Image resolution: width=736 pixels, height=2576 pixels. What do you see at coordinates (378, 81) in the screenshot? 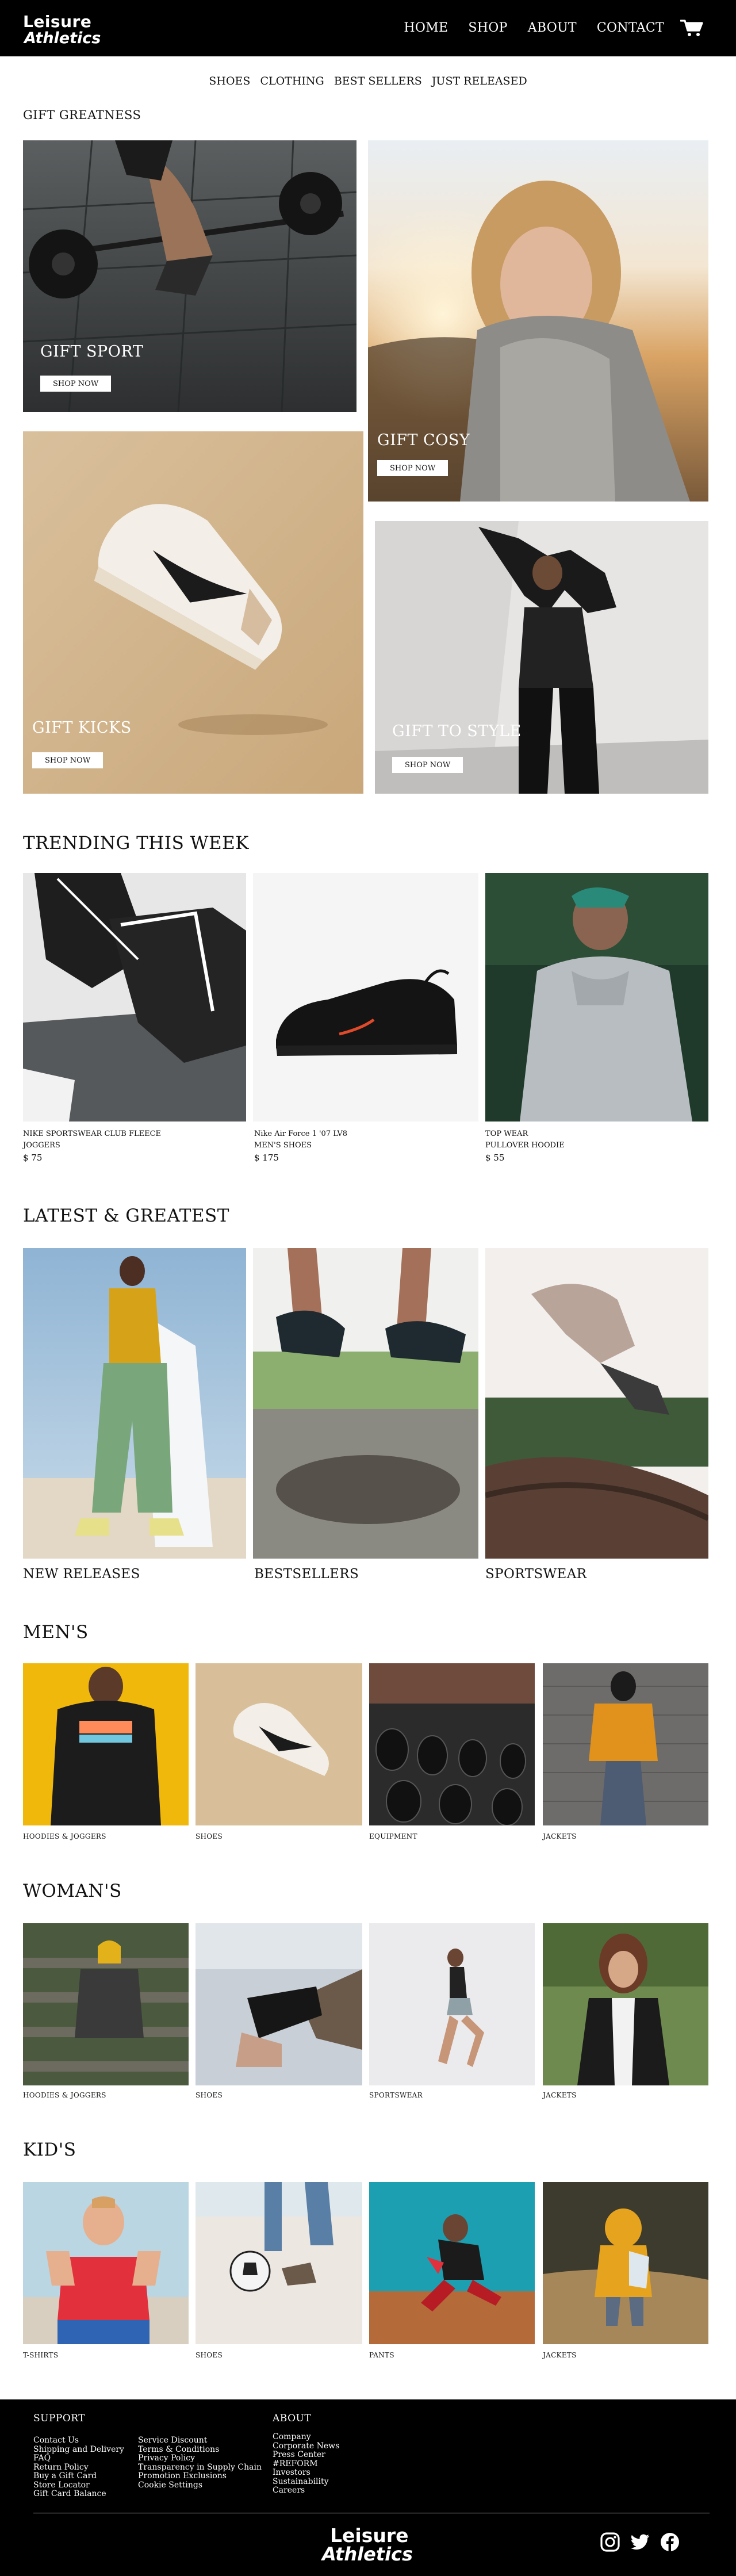
I see `subnav-best-sellers: BEST SELLERS` at bounding box center [378, 81].